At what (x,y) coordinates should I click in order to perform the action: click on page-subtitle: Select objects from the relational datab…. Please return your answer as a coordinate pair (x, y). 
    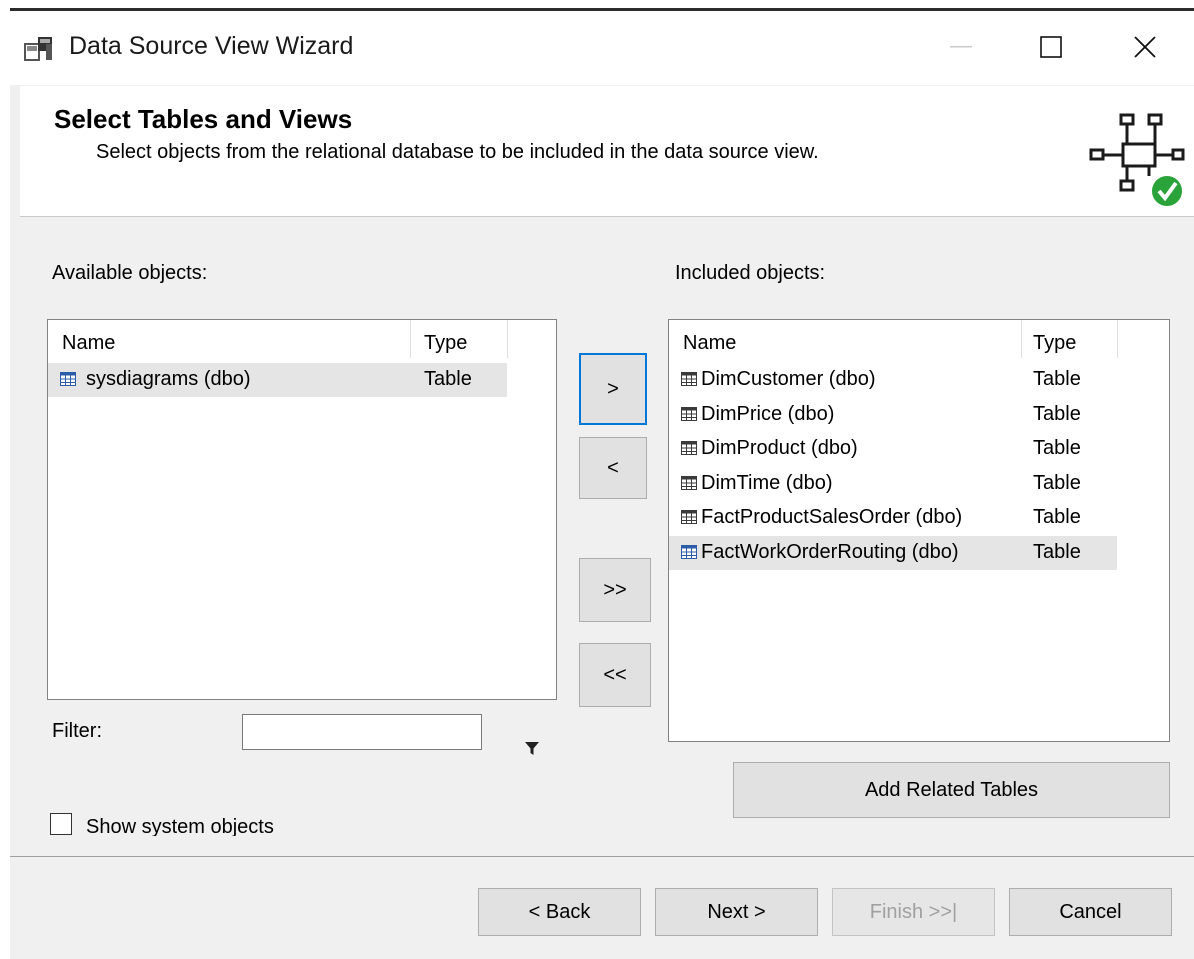
    Looking at the image, I should click on (457, 152).